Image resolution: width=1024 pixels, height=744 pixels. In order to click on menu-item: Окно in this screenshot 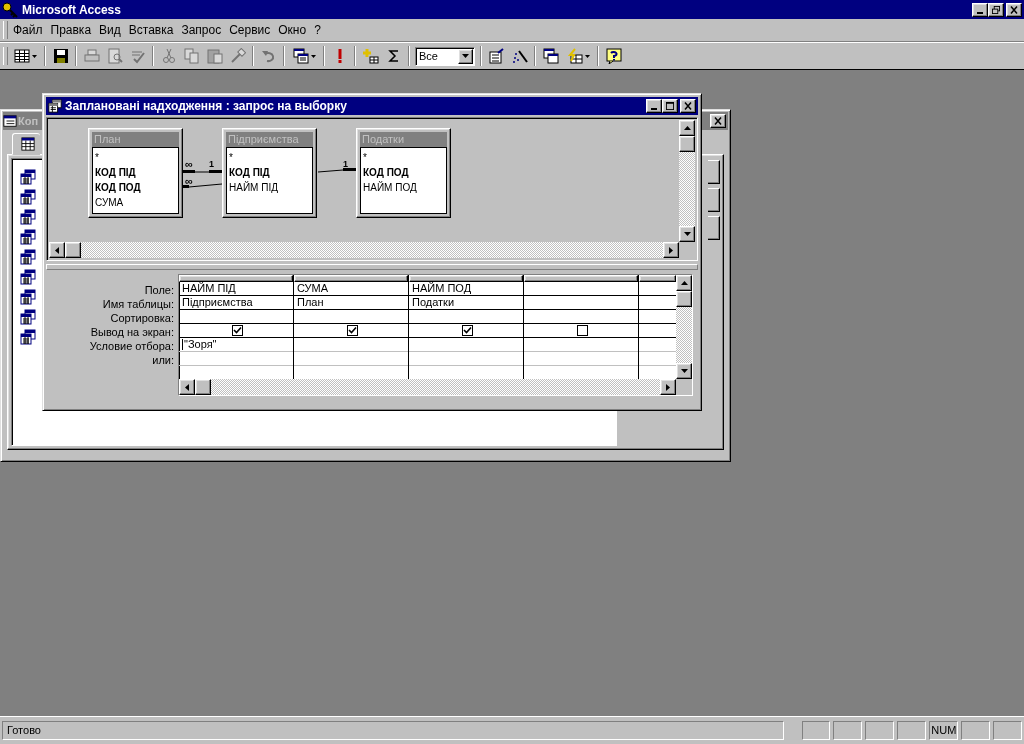, I will do `click(292, 30)`.